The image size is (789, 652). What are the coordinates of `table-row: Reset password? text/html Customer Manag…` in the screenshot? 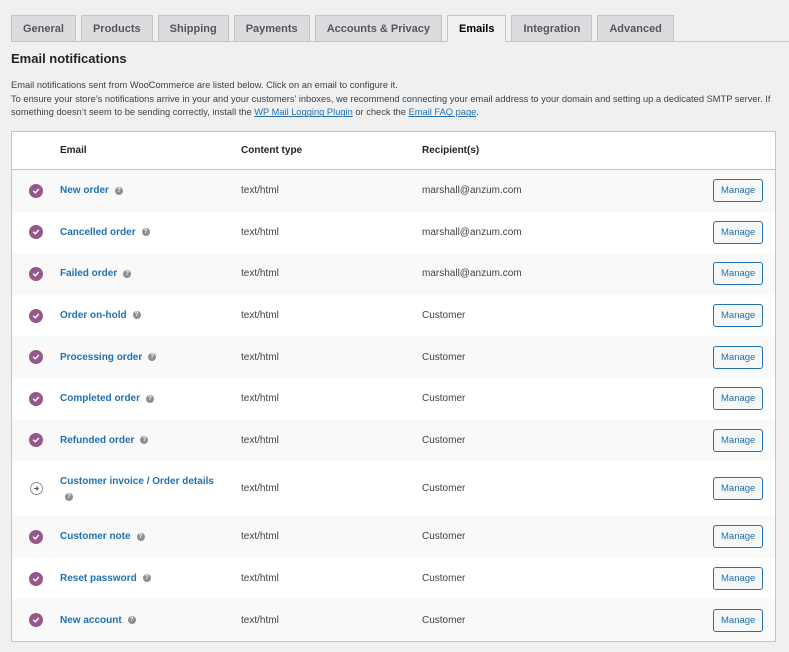 It's located at (393, 579).